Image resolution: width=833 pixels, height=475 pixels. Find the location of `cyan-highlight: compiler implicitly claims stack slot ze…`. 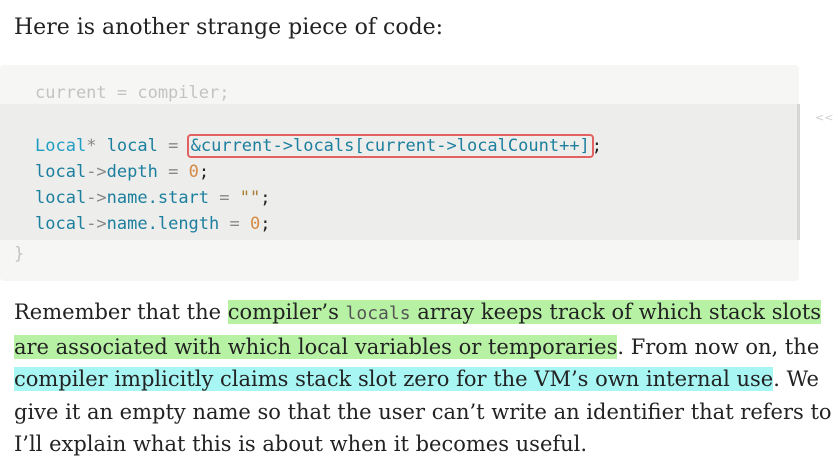

cyan-highlight: compiler implicitly claims stack slot ze… is located at coordinates (394, 379).